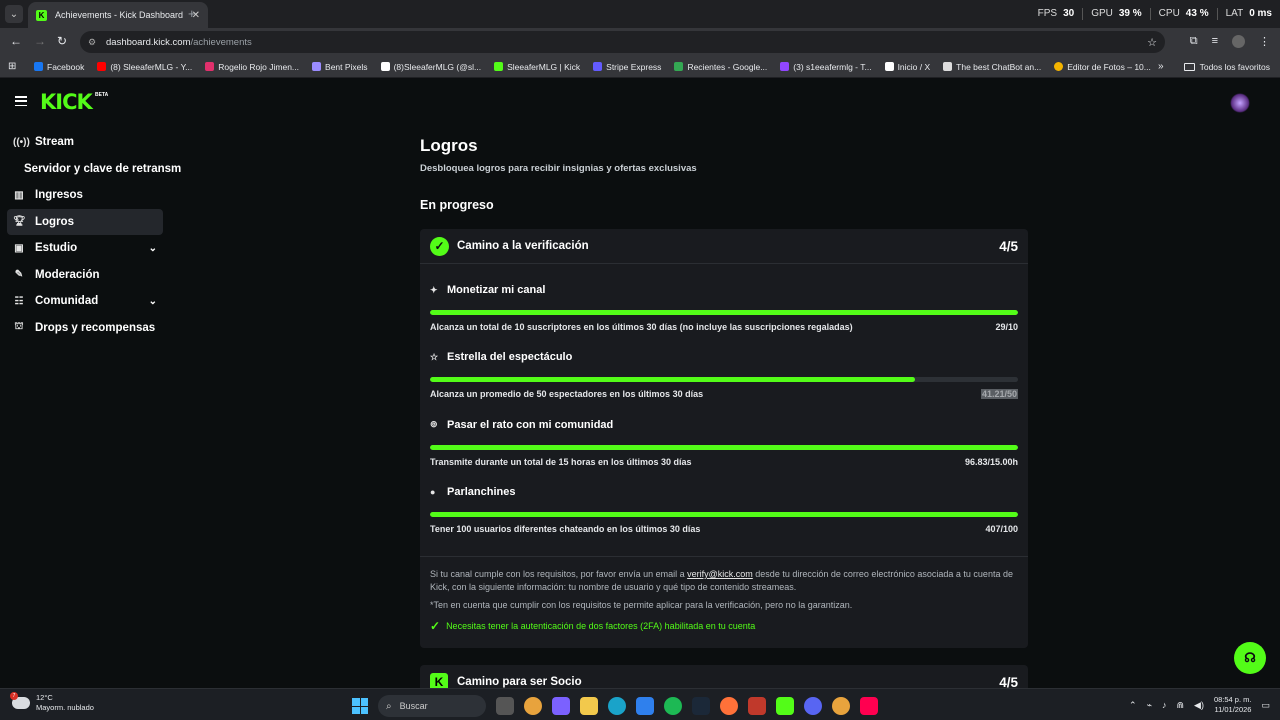 The width and height of the screenshot is (1280, 720). Describe the element at coordinates (627, 67) in the screenshot. I see `bookmark-item: Stripe Express` at that location.